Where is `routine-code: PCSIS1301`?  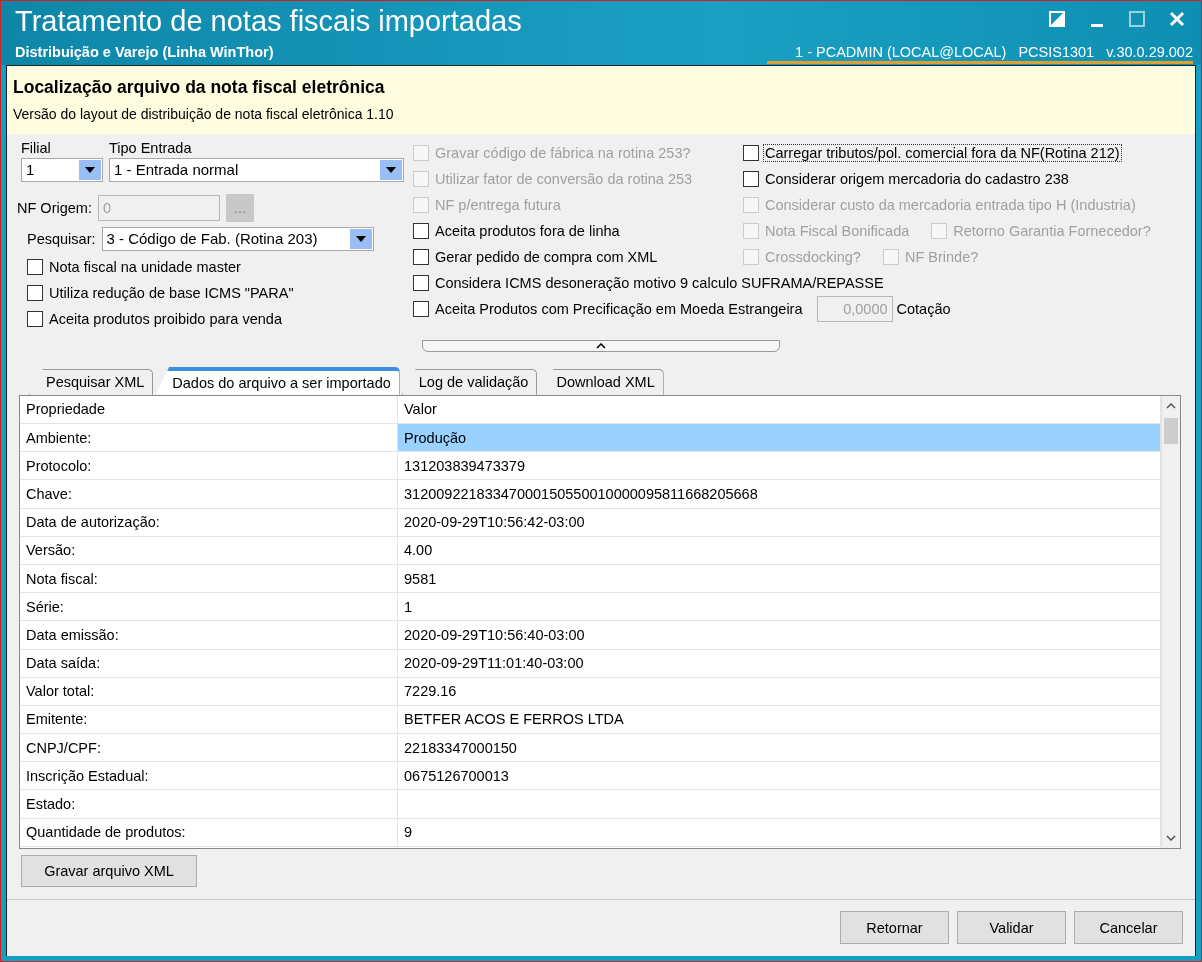
routine-code: PCSIS1301 is located at coordinates (1056, 52).